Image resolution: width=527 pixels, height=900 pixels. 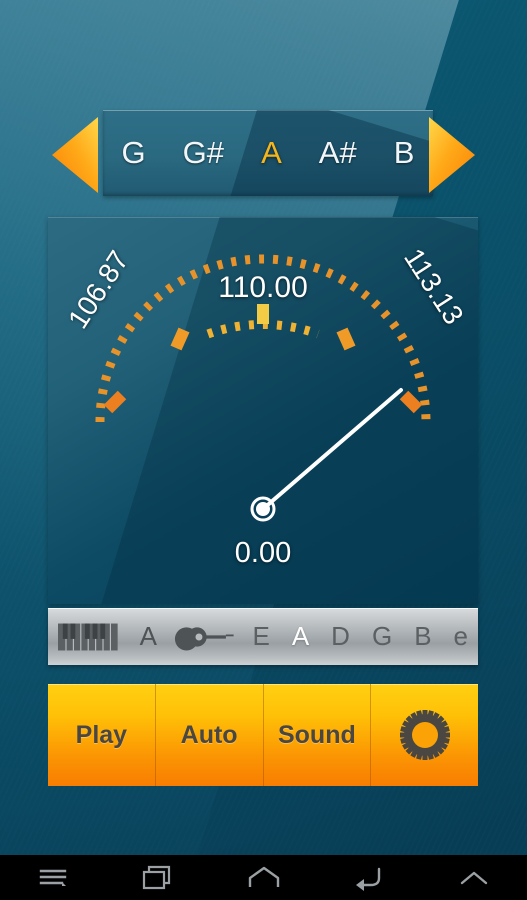 I want to click on chevron-up-icon, so click(x=474, y=877).